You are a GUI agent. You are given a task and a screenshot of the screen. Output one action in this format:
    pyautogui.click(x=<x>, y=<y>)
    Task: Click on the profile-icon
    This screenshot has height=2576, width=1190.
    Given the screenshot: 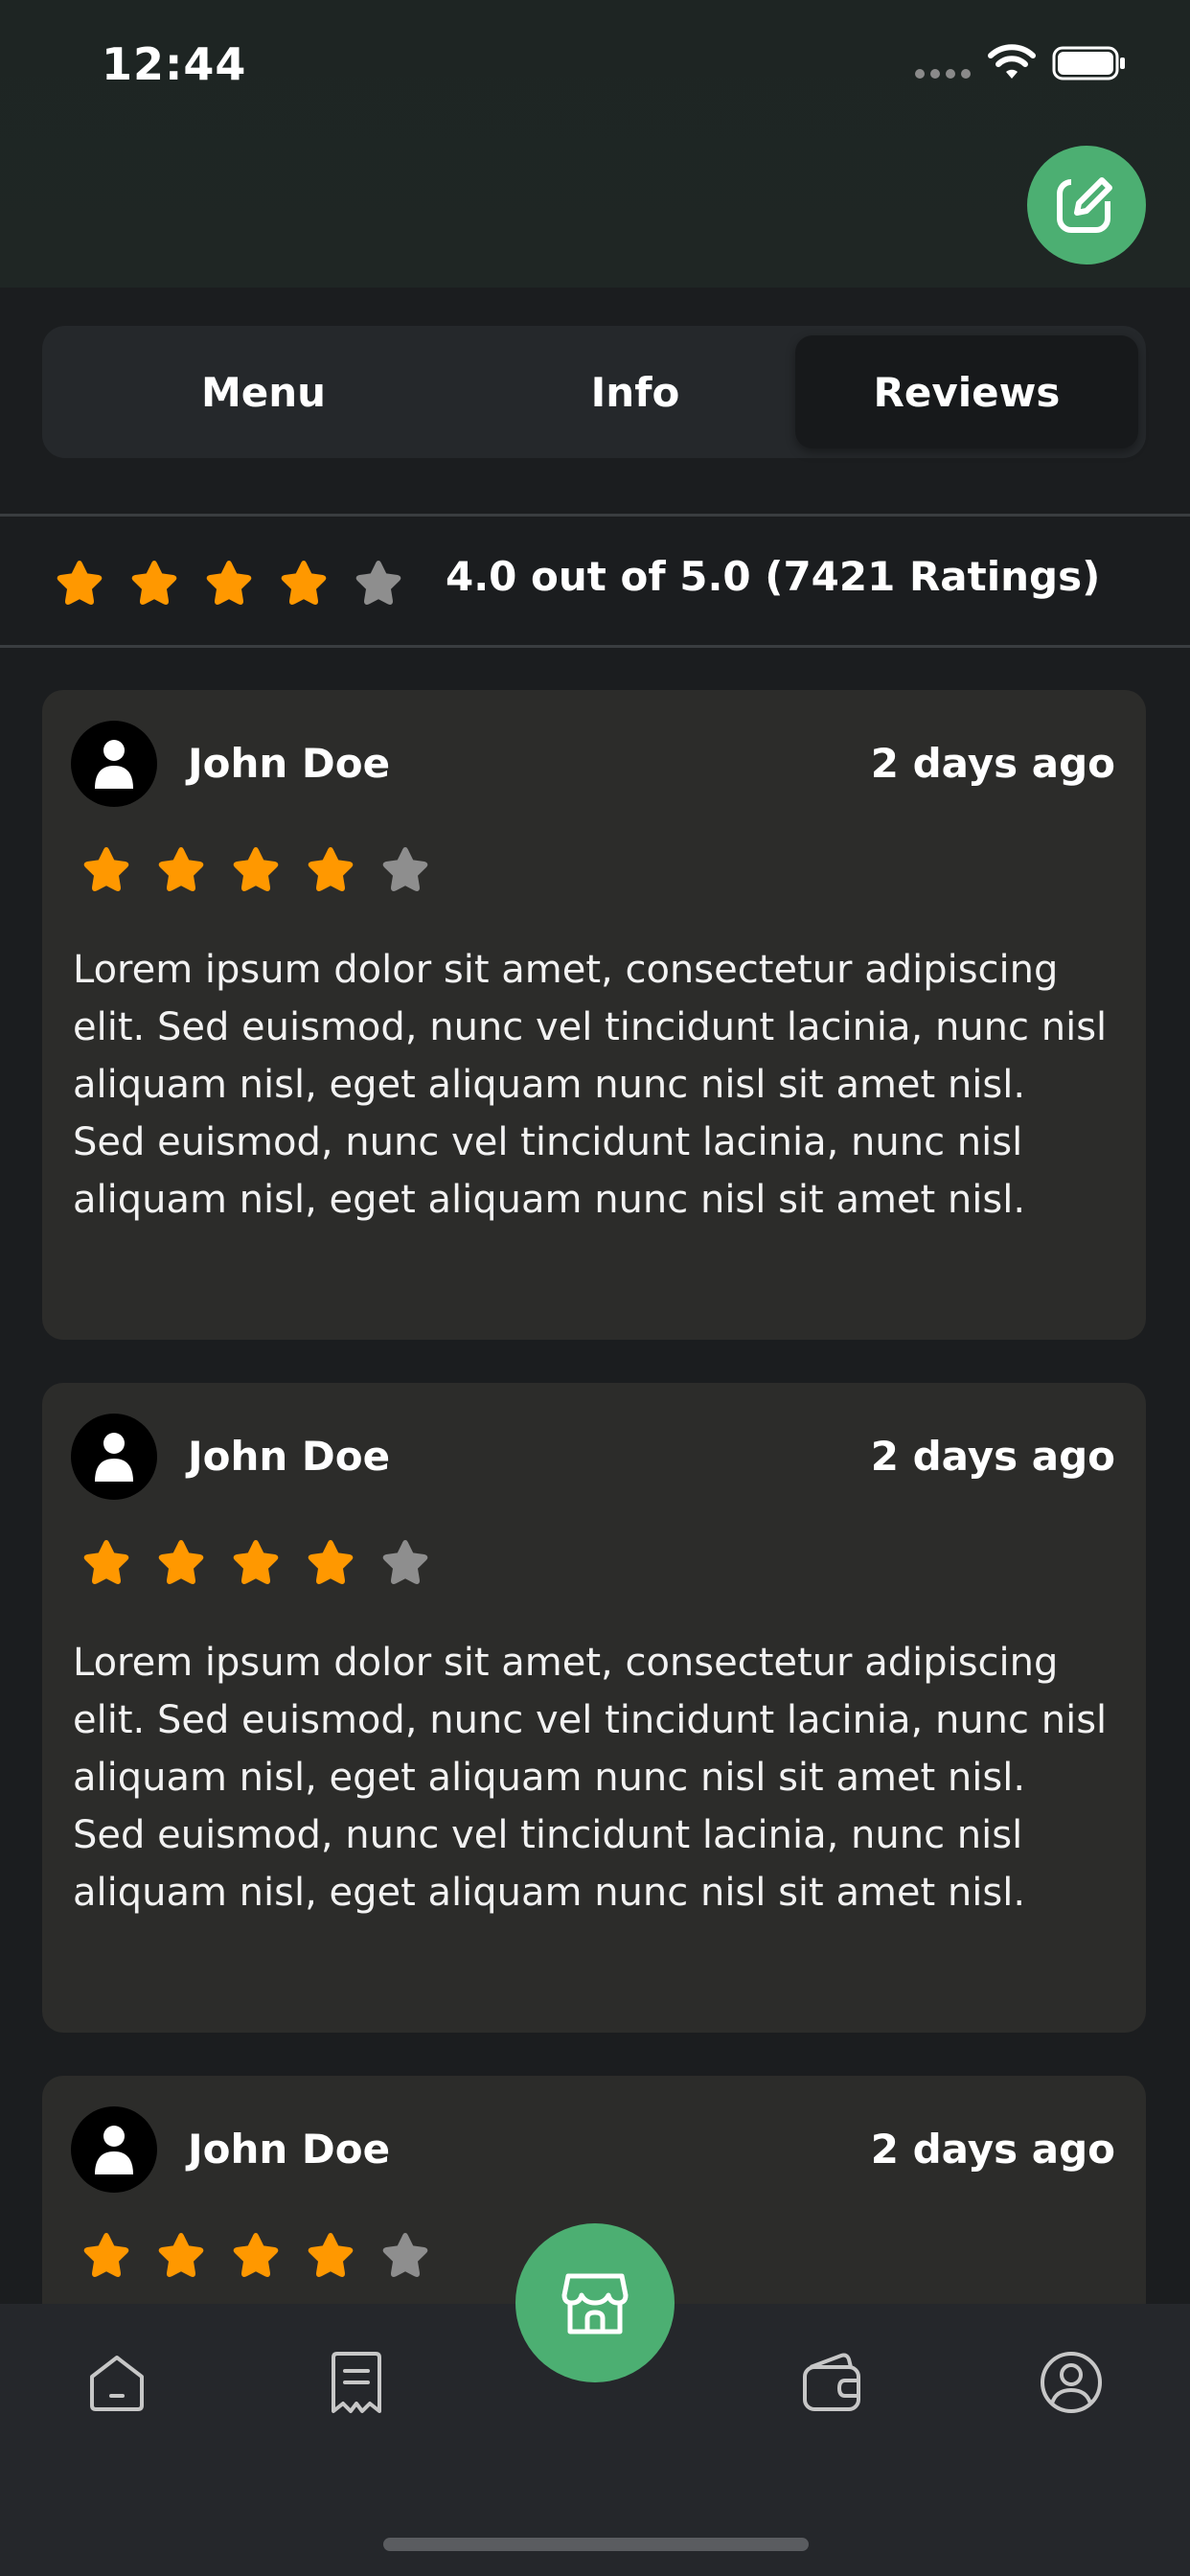 What is the action you would take?
    pyautogui.click(x=1071, y=2382)
    